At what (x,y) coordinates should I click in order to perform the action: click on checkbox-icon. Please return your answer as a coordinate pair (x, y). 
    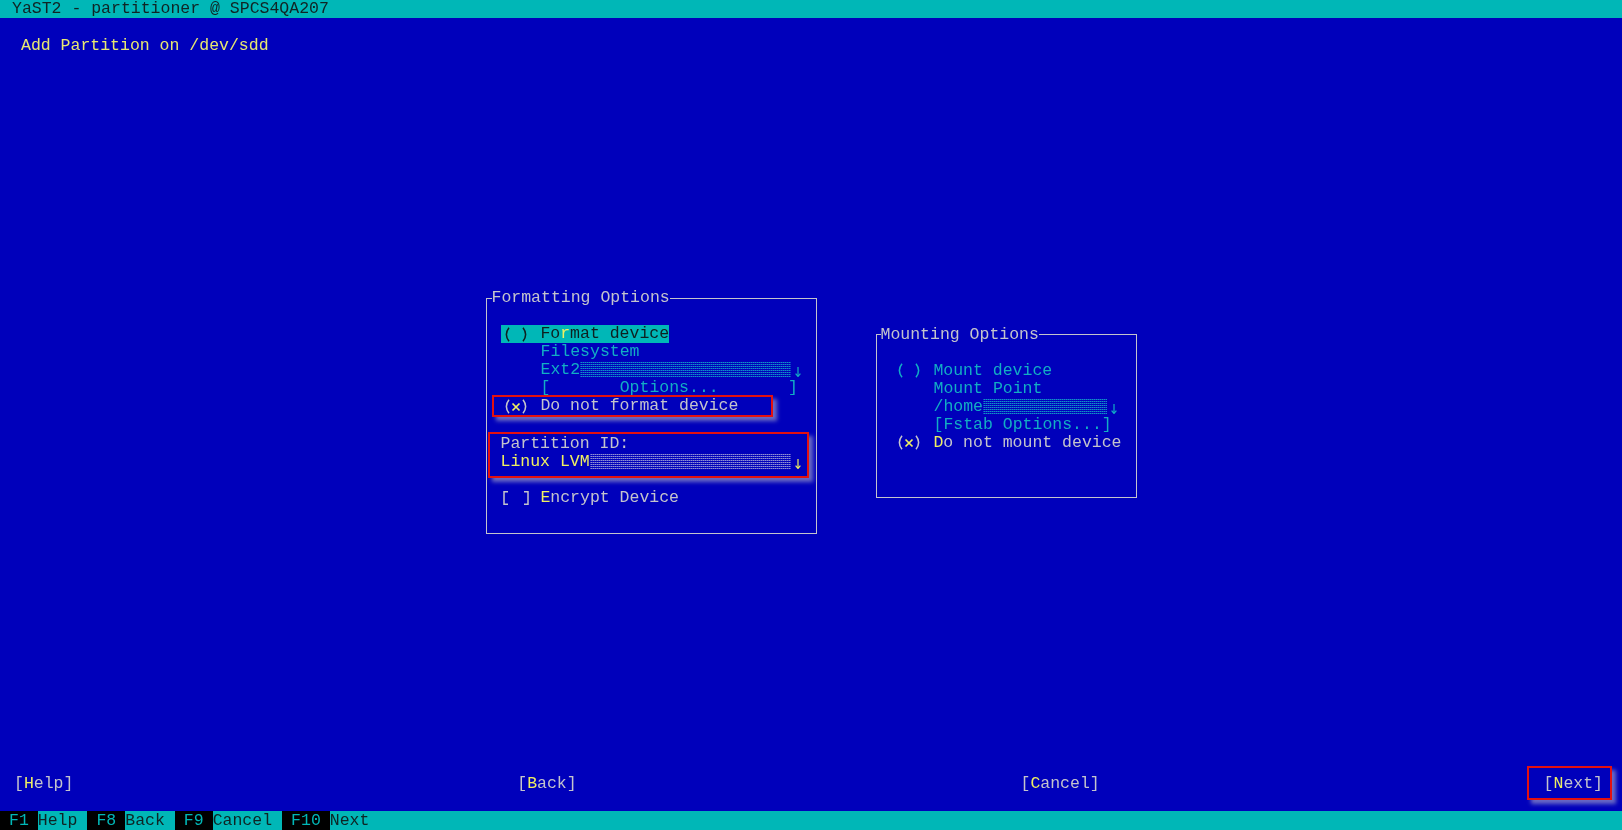
    Looking at the image, I should click on (515, 498).